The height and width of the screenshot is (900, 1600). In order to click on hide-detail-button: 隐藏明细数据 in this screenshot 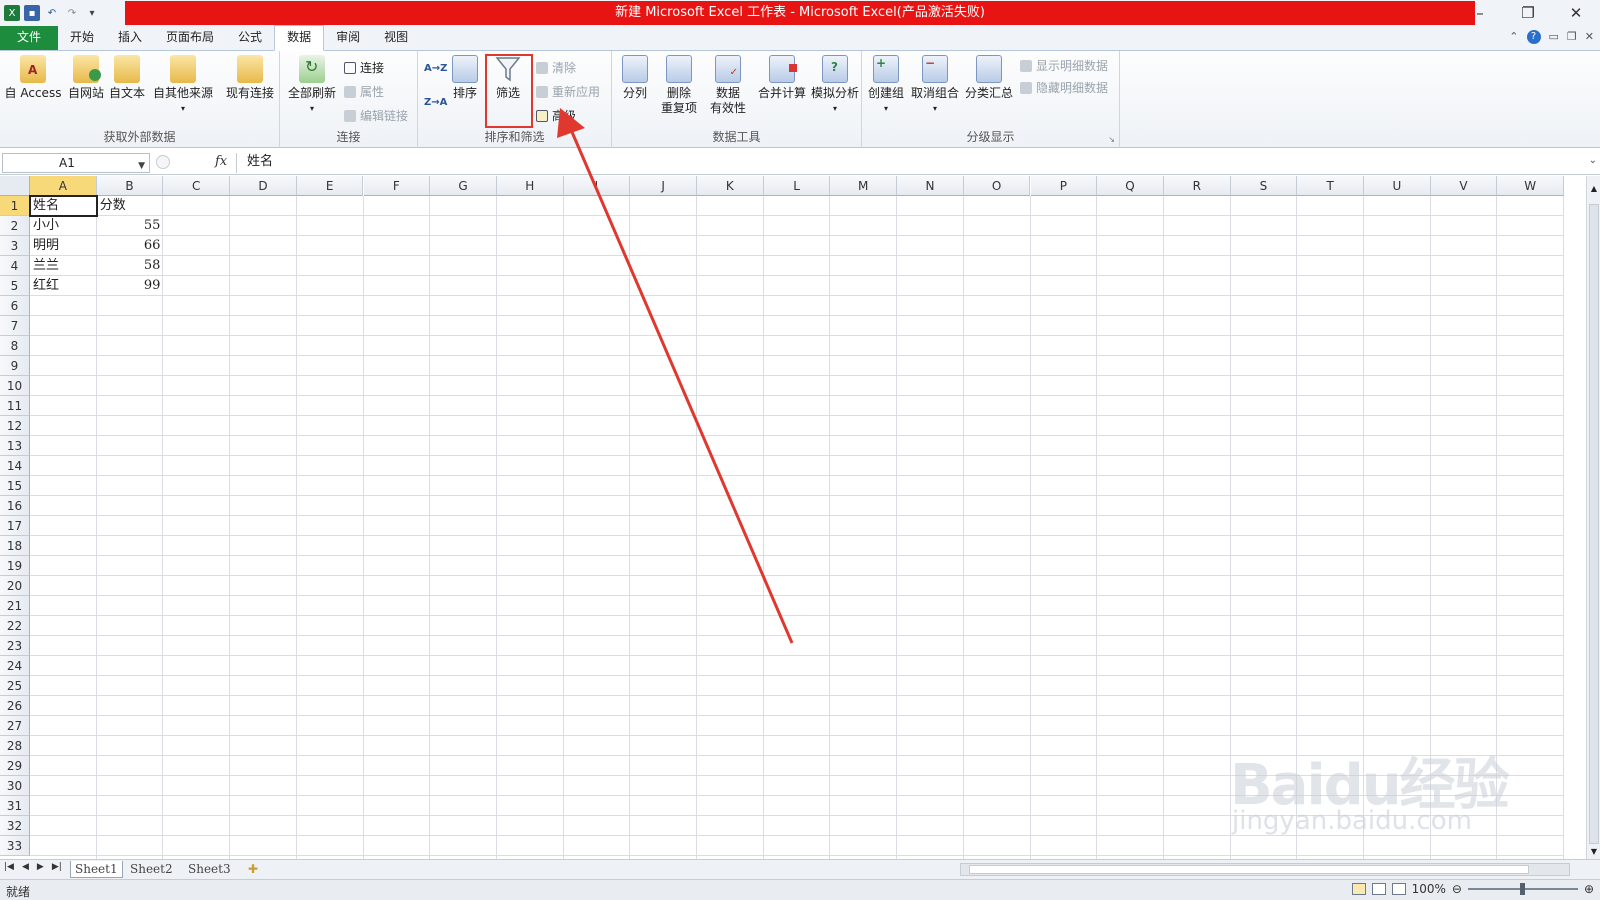, I will do `click(1064, 87)`.